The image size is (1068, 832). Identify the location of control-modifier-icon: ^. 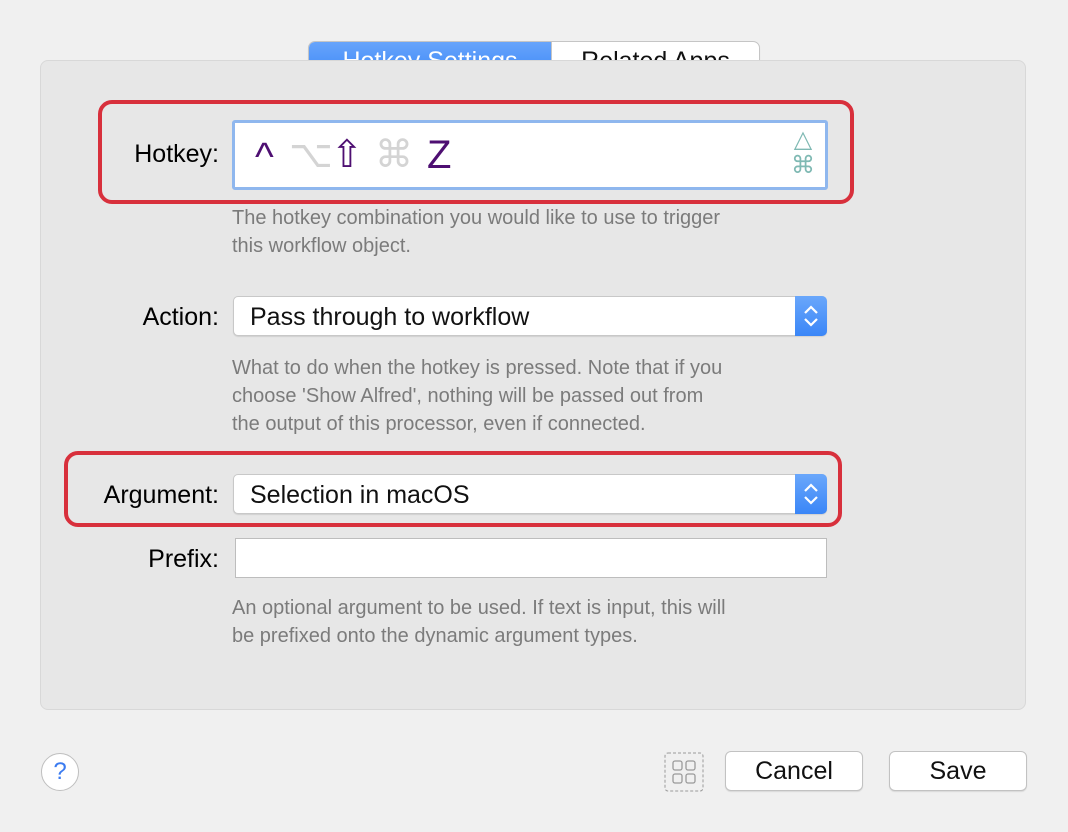
(264, 157).